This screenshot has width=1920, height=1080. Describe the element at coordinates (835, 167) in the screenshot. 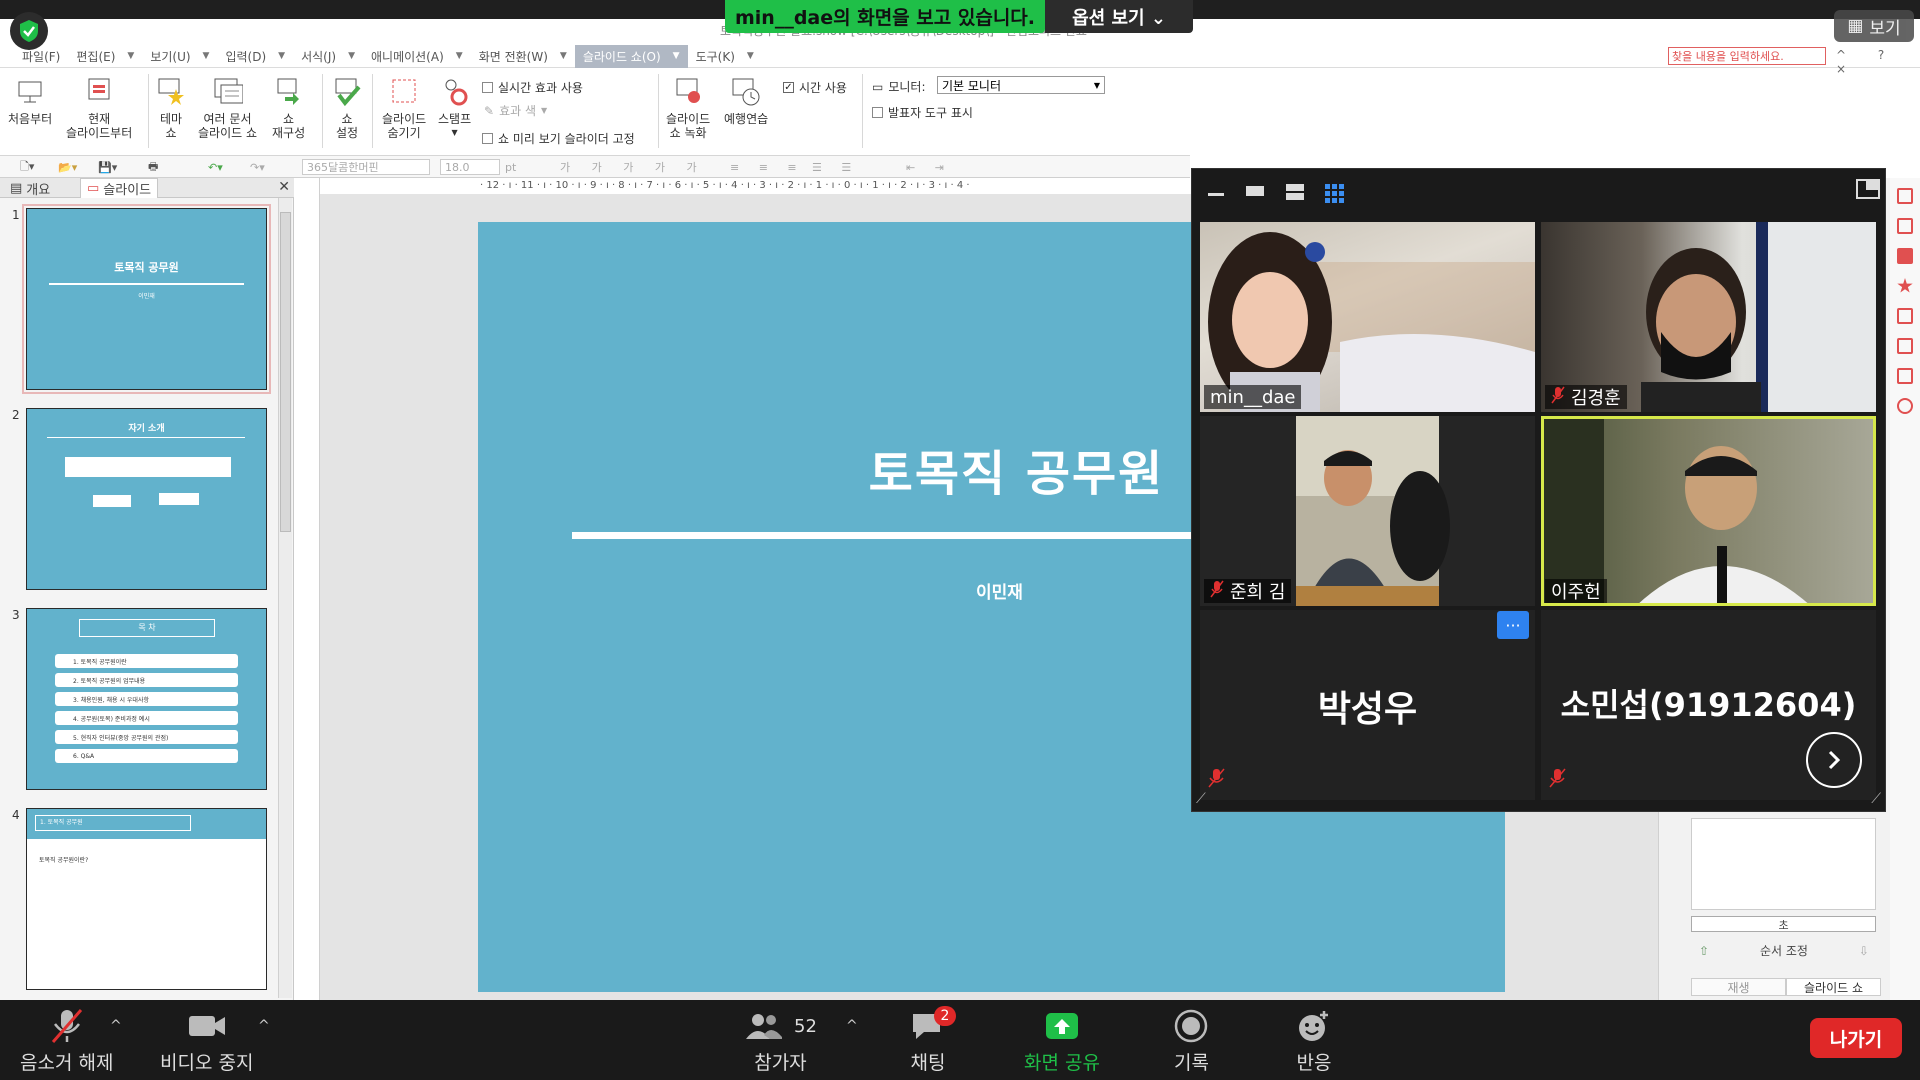

I see `list-buttons: ☰ ☰` at that location.